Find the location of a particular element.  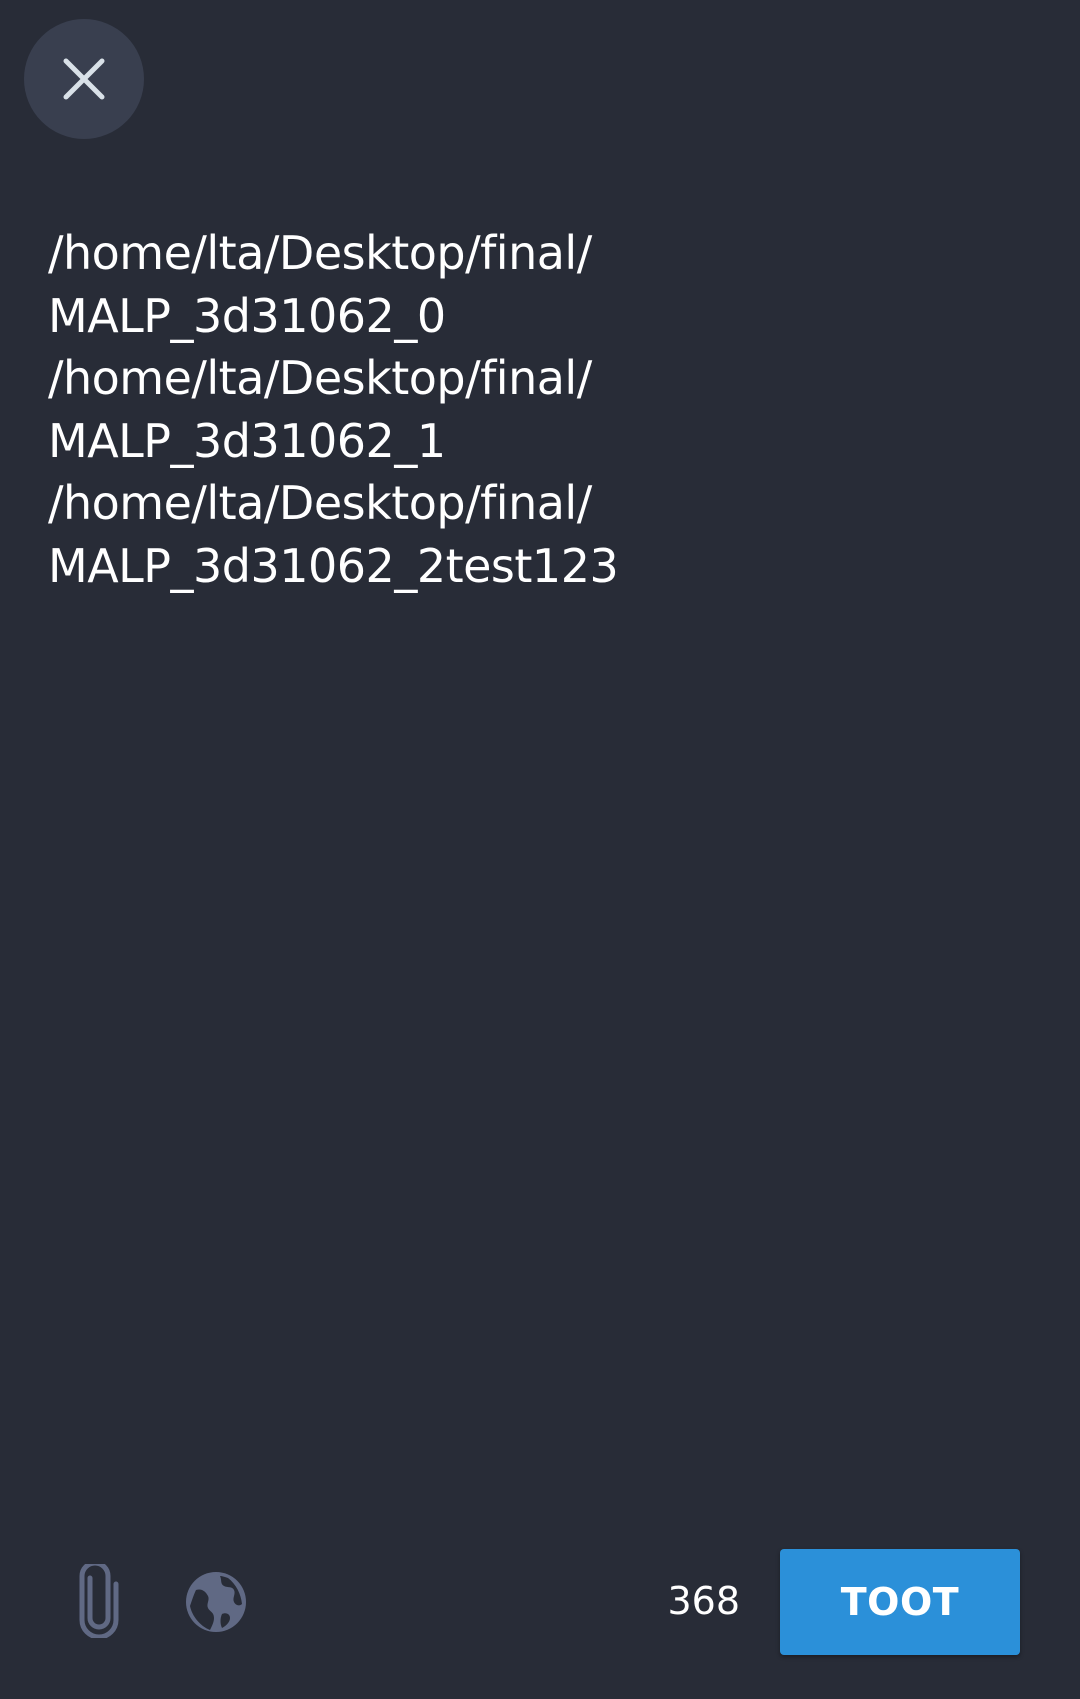

character-counter: 368 is located at coordinates (703, 1601).